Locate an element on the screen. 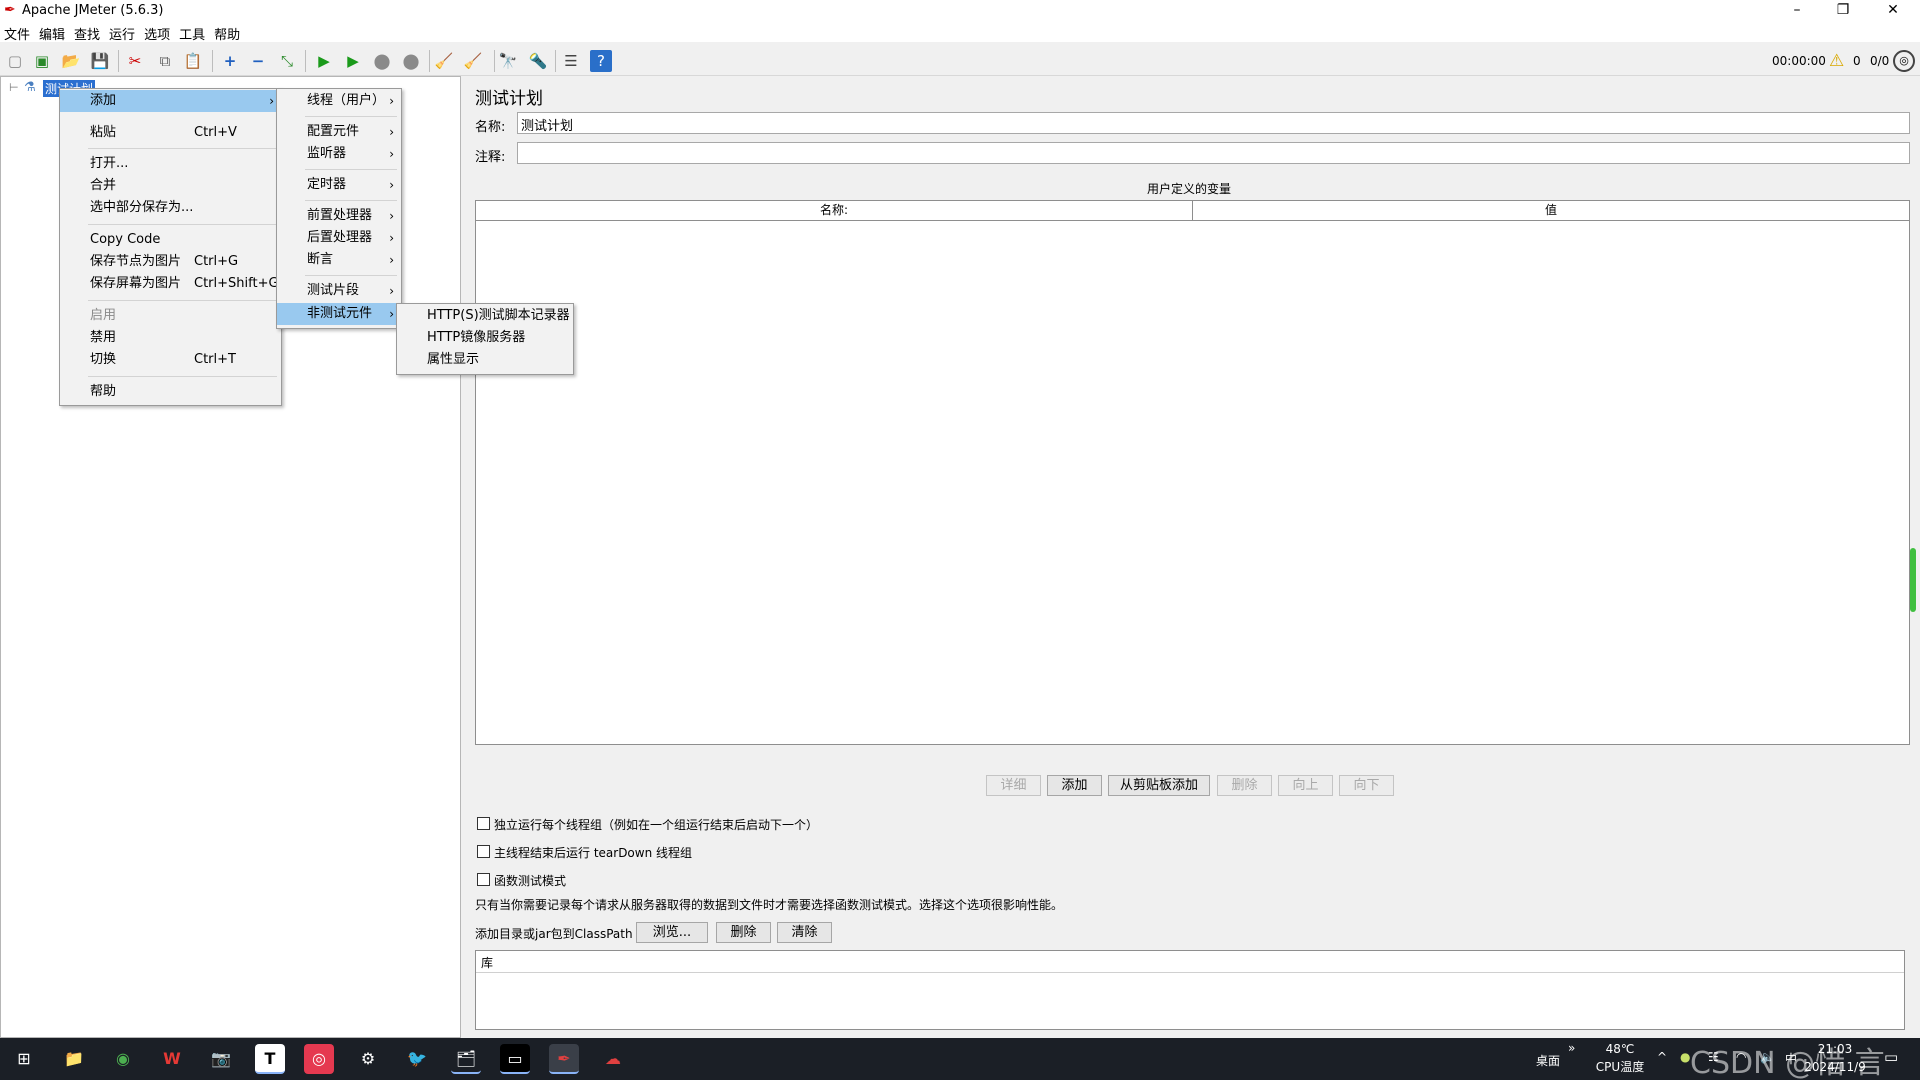 This screenshot has height=1082, width=1920. search-binoculars-icon: 🔭 is located at coordinates (508, 61).